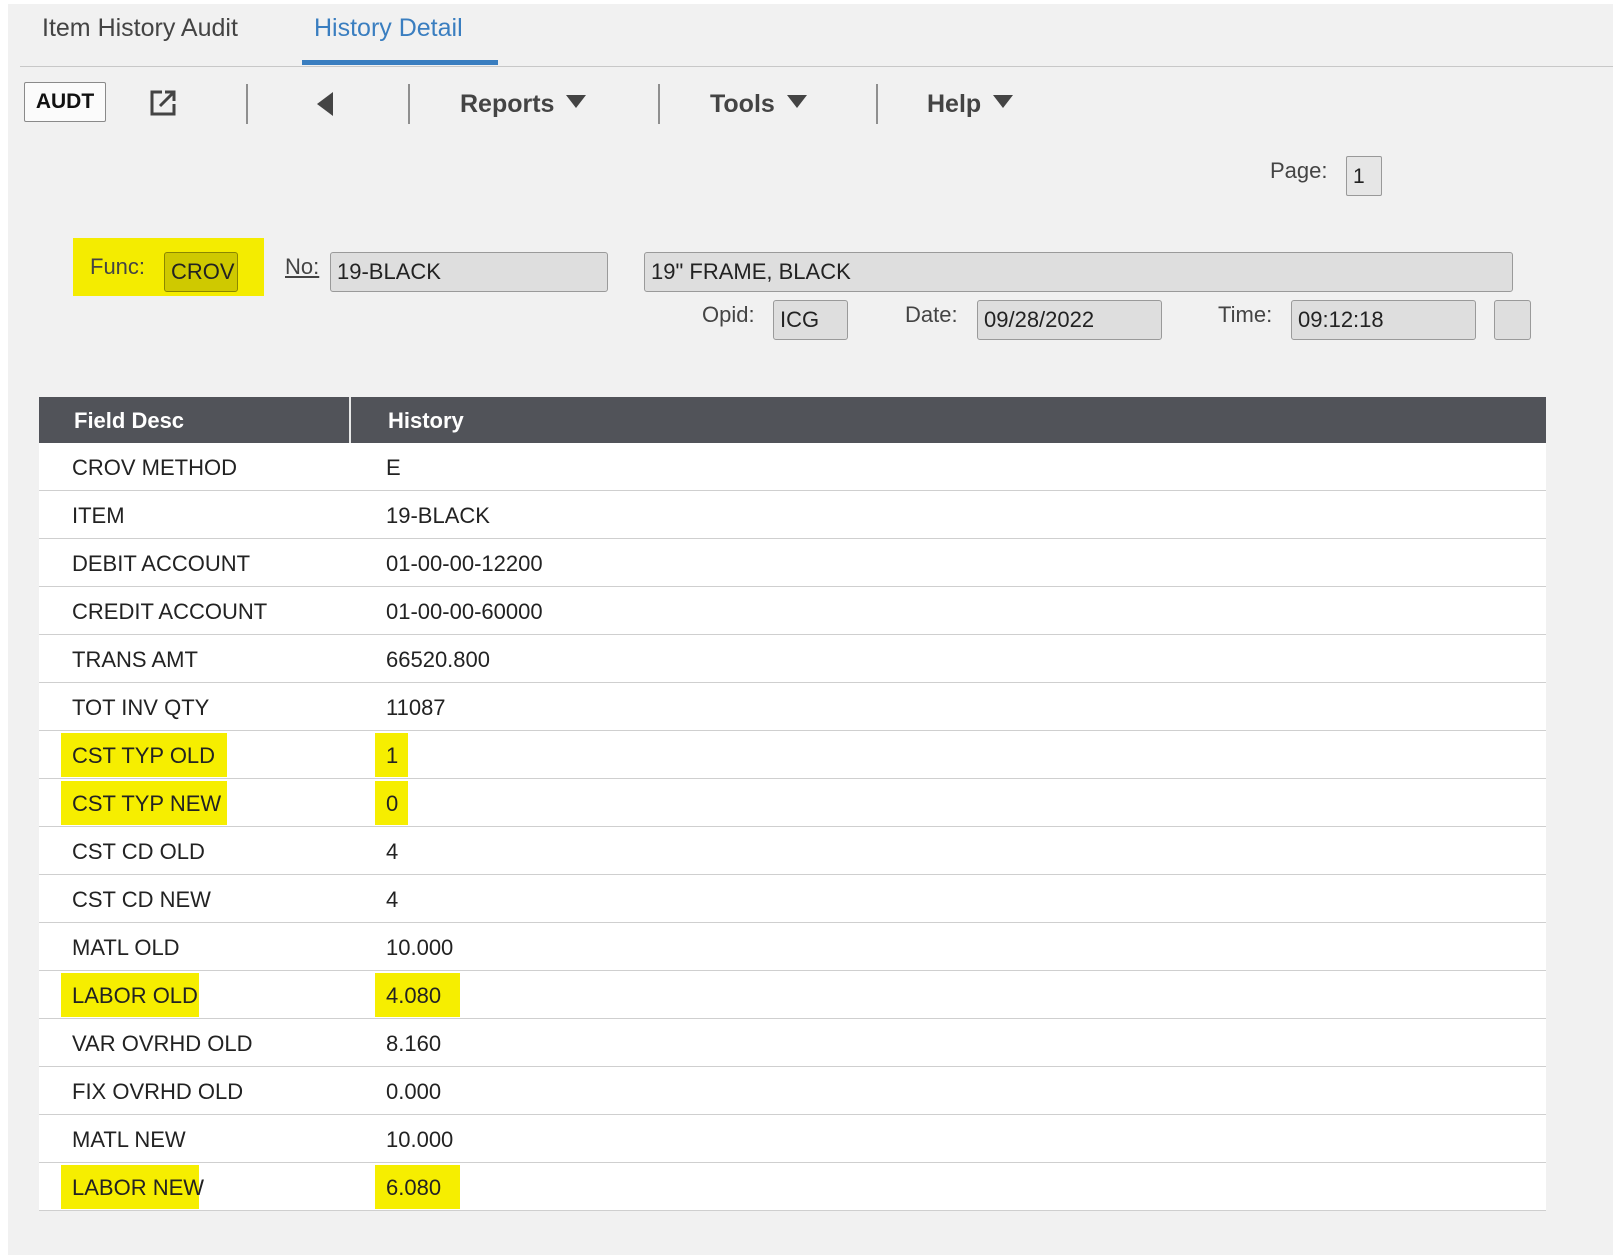 The width and height of the screenshot is (1613, 1255). I want to click on triangle-left-icon, so click(325, 104).